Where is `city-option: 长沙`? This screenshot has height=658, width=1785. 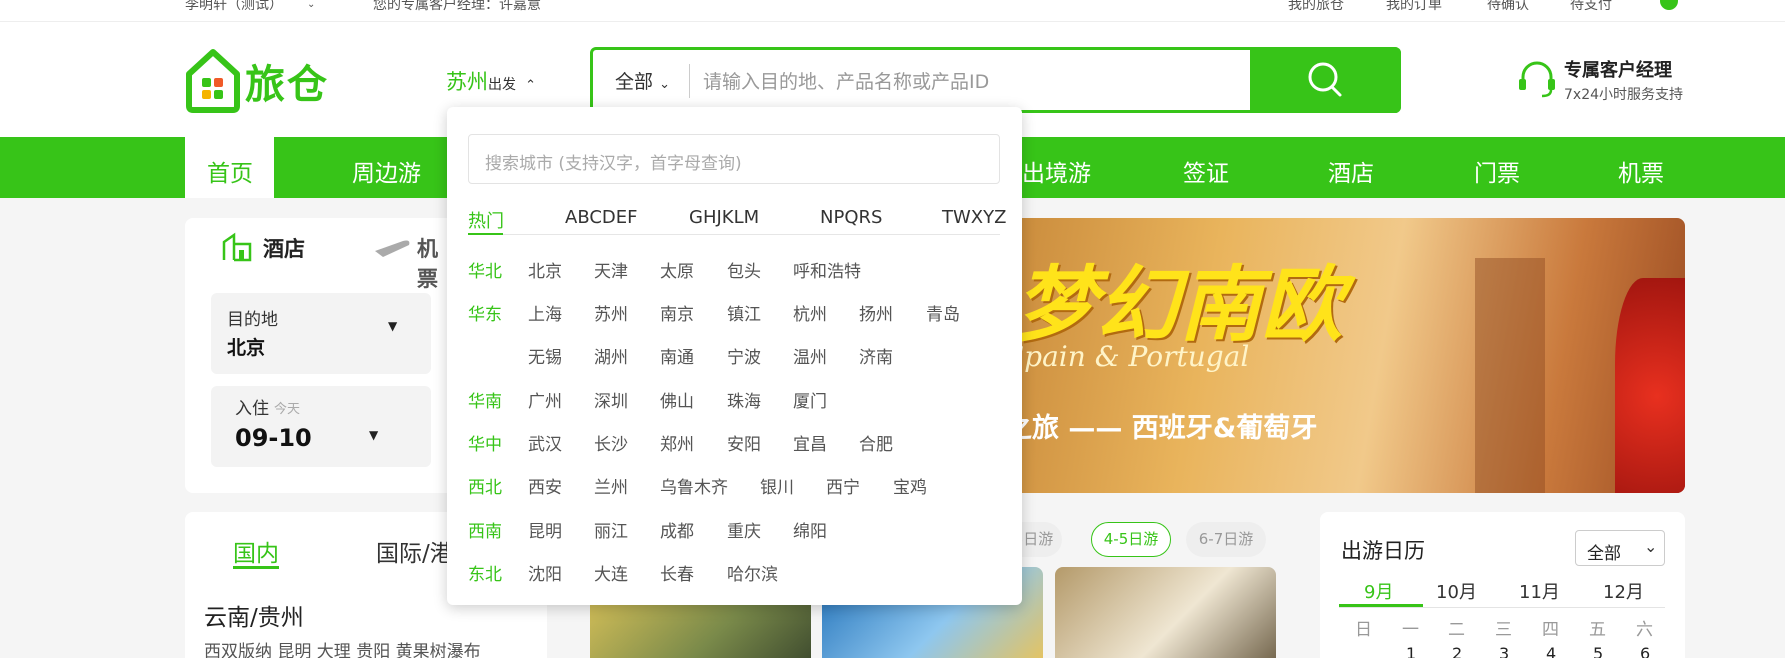 city-option: 长沙 is located at coordinates (611, 442).